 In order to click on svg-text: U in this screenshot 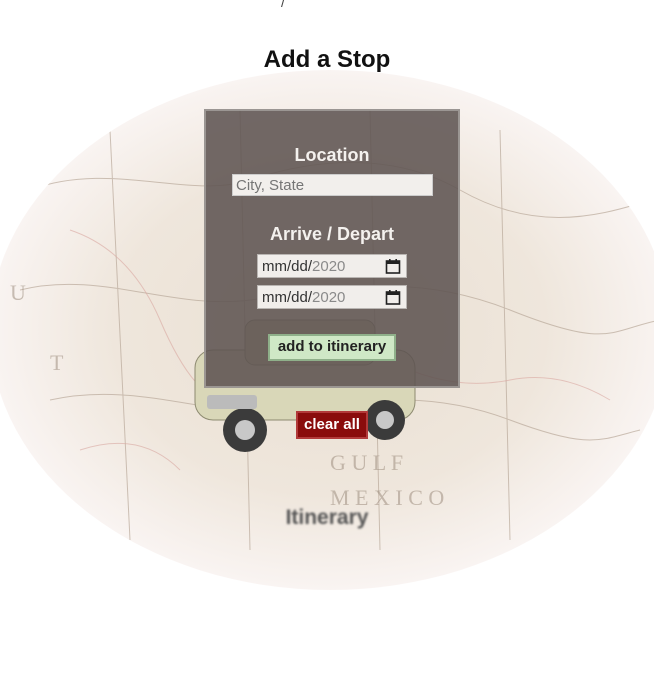, I will do `click(18, 292)`.